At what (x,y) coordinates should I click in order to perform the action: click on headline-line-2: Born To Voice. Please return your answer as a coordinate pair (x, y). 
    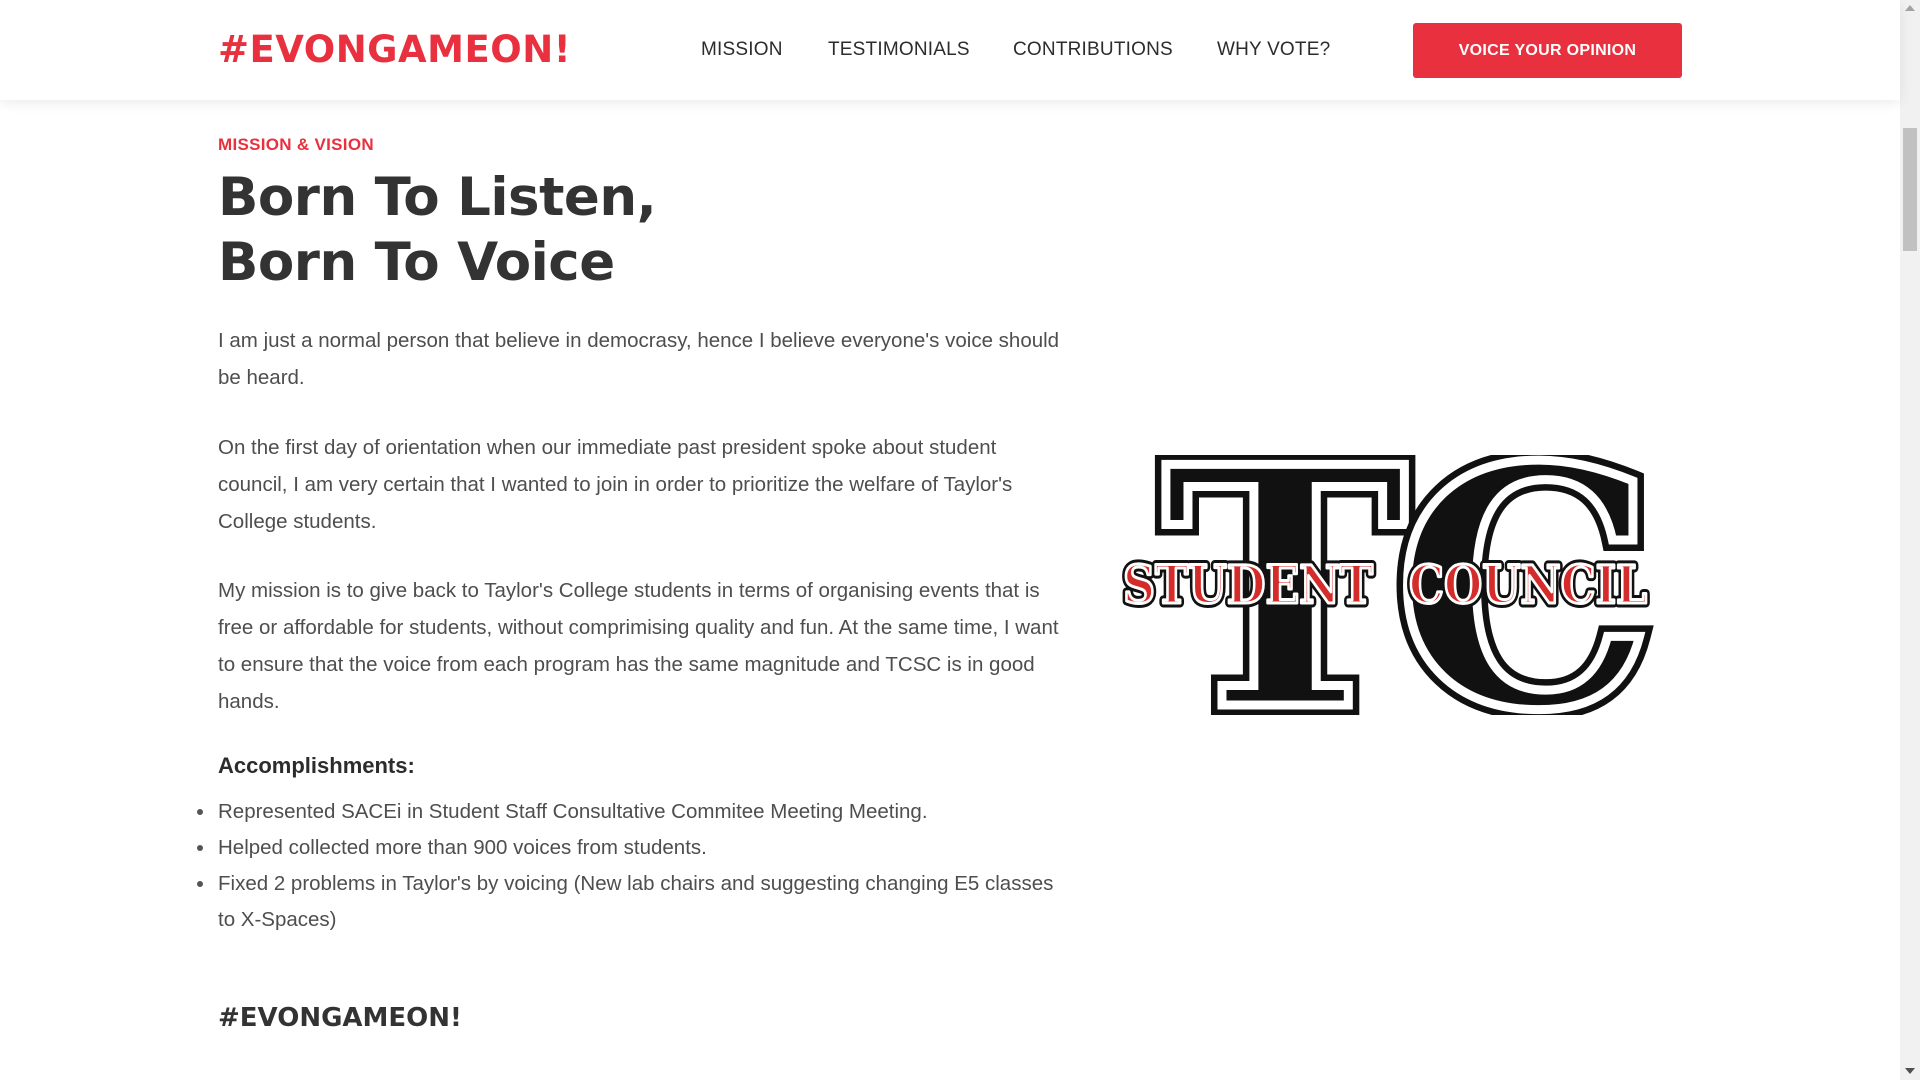
    Looking at the image, I should click on (416, 262).